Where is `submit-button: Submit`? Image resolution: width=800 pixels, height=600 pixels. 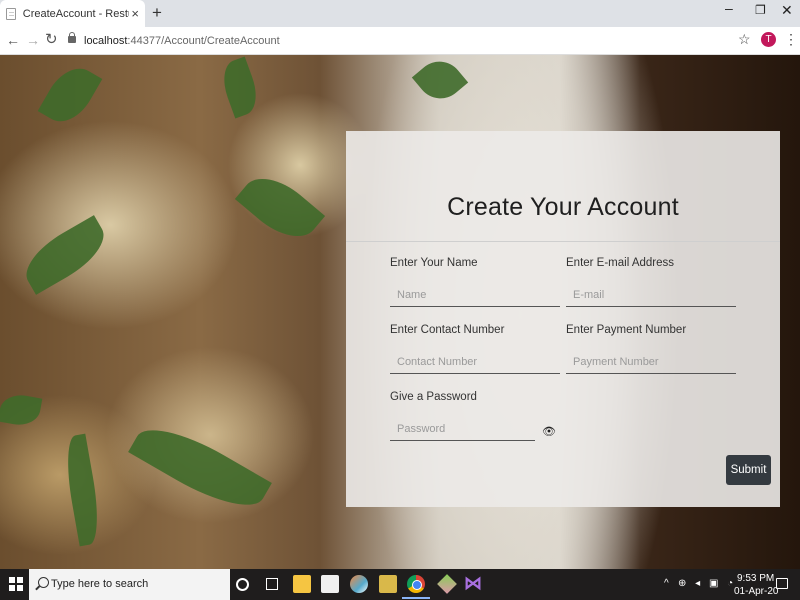
submit-button: Submit is located at coordinates (748, 470).